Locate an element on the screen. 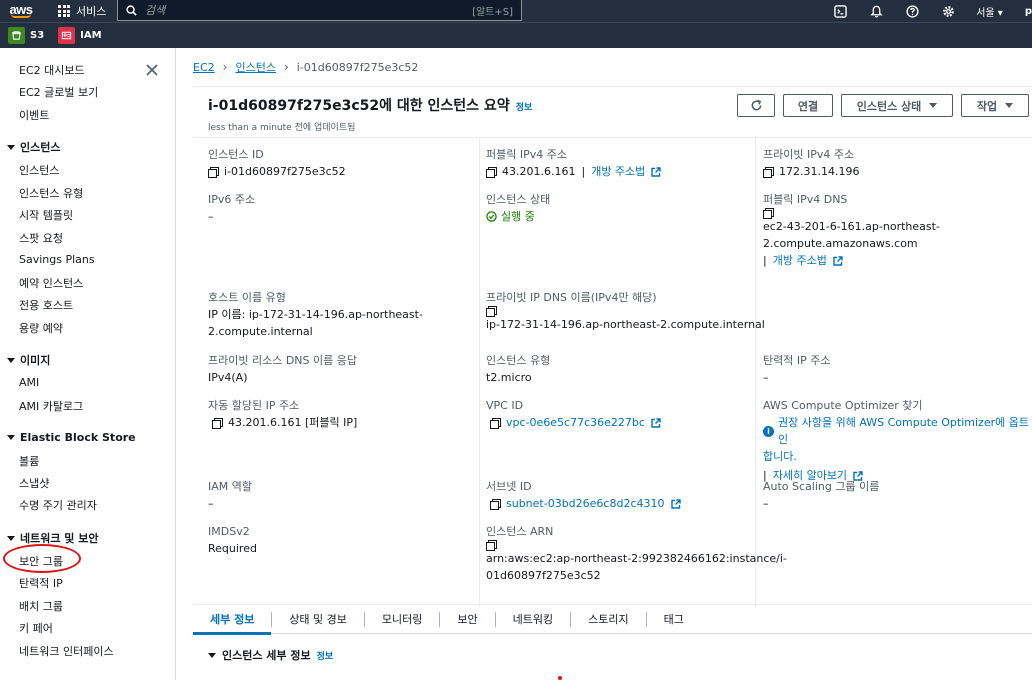 The width and height of the screenshot is (1032, 680). public-dns-value-line2: 2.compute.amazonaws.com is located at coordinates (840, 243).